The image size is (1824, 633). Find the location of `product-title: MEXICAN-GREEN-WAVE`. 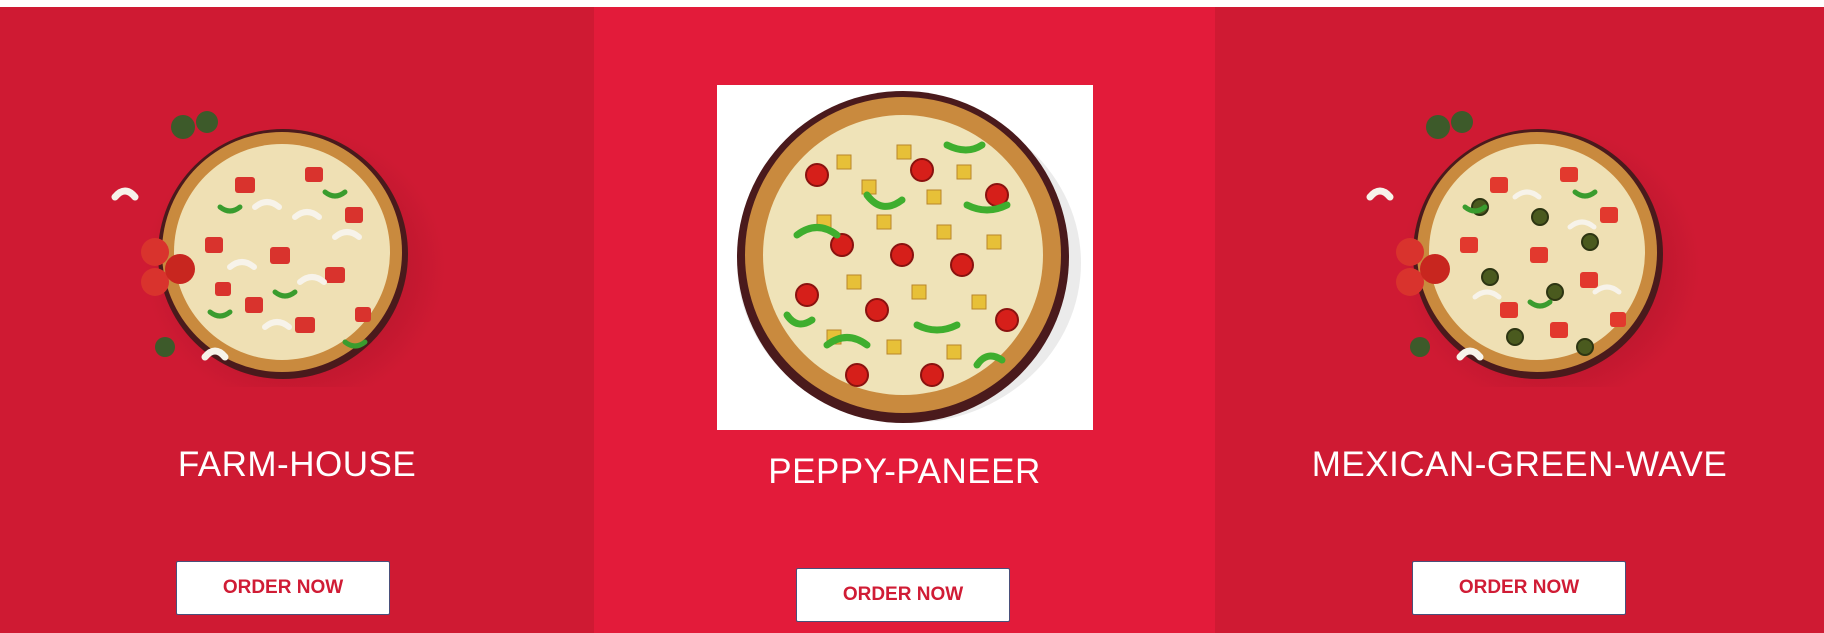

product-title: MEXICAN-GREEN-WAVE is located at coordinates (1519, 464).